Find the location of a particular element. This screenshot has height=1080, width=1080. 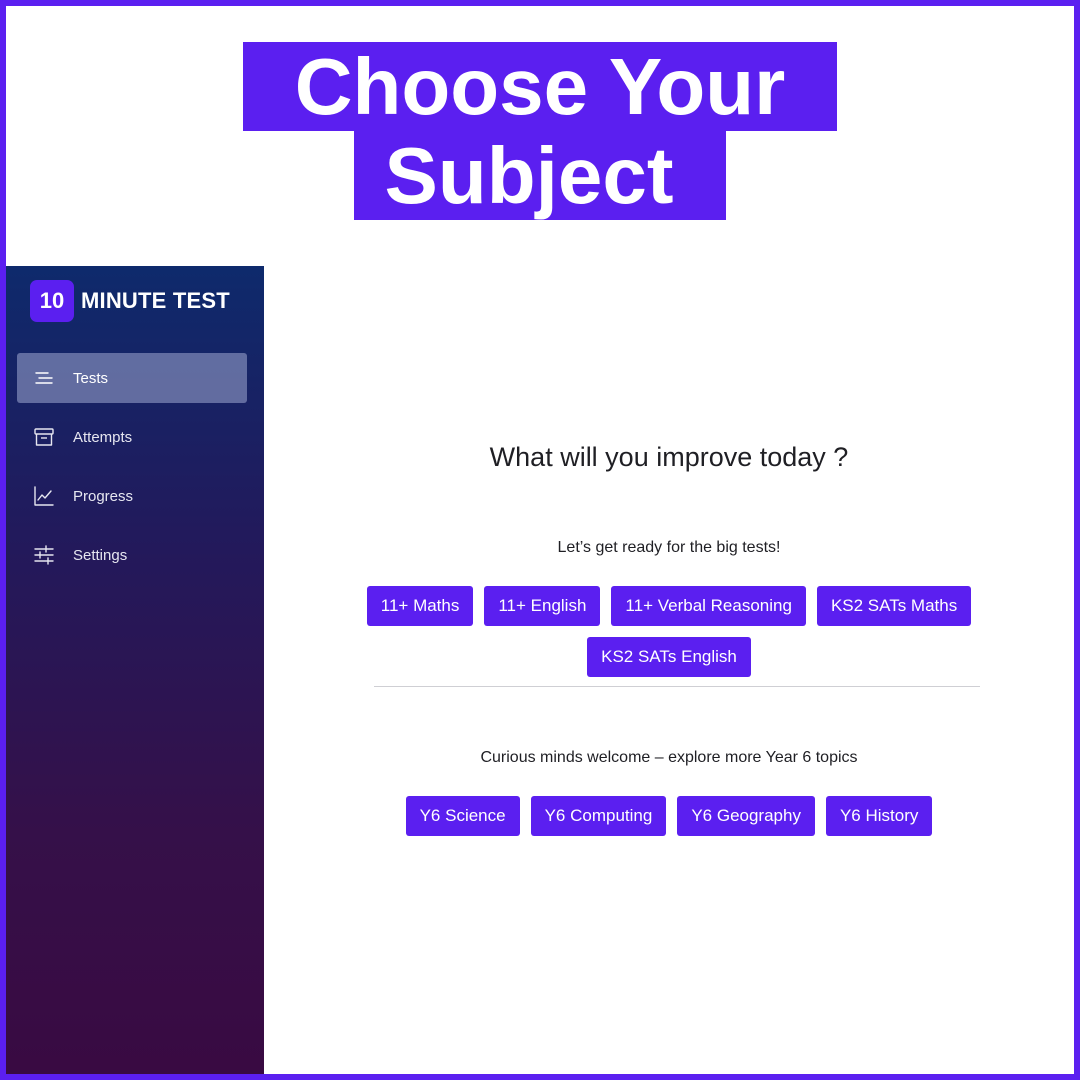

chart-line-icon is located at coordinates (44, 496).